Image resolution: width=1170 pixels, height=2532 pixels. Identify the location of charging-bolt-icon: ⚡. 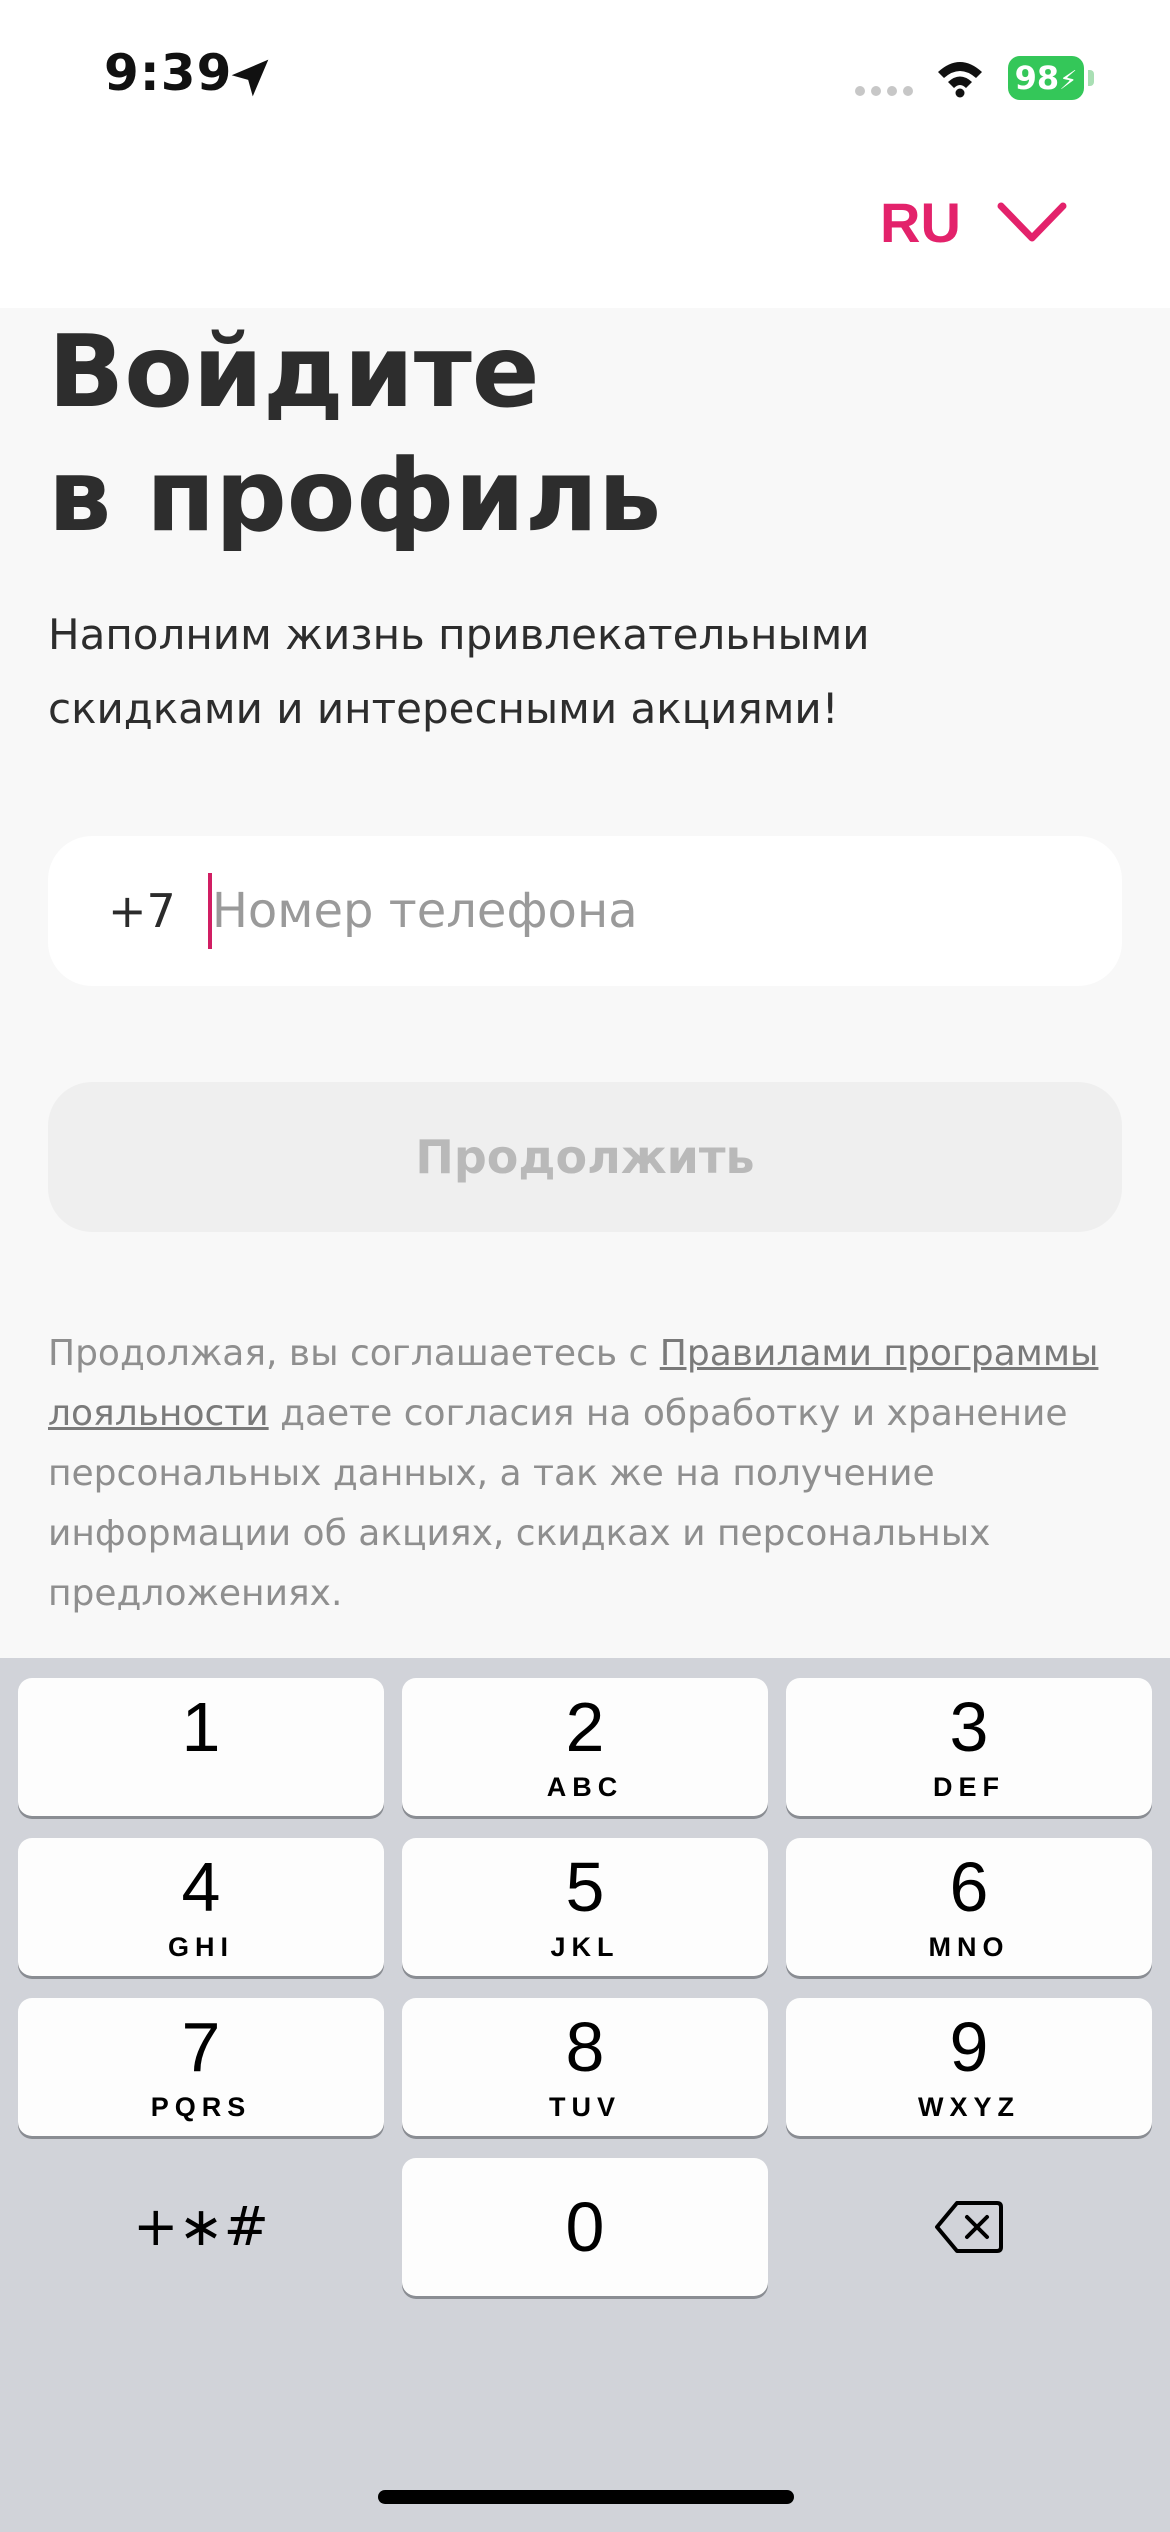
(1068, 81).